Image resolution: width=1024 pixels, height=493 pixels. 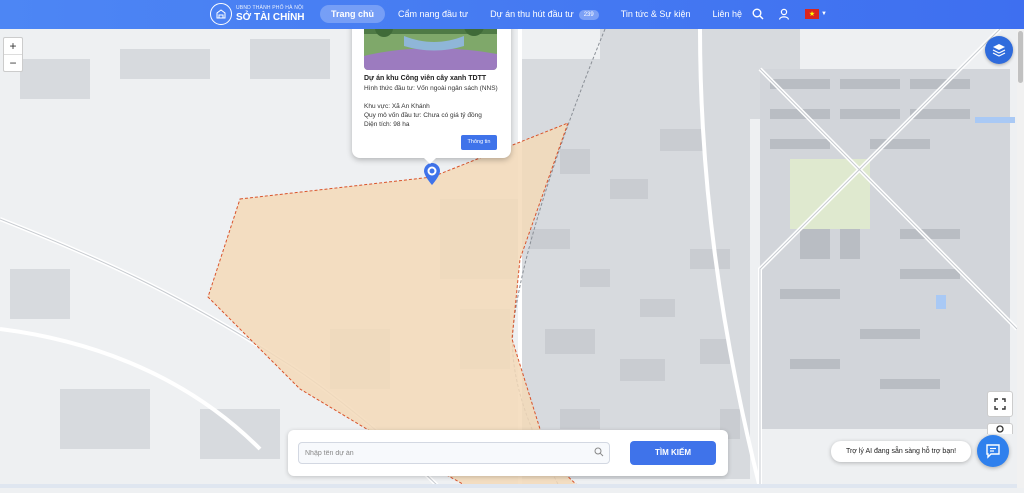 I want to click on search-button: TÌM KIẾM, so click(x=673, y=453).